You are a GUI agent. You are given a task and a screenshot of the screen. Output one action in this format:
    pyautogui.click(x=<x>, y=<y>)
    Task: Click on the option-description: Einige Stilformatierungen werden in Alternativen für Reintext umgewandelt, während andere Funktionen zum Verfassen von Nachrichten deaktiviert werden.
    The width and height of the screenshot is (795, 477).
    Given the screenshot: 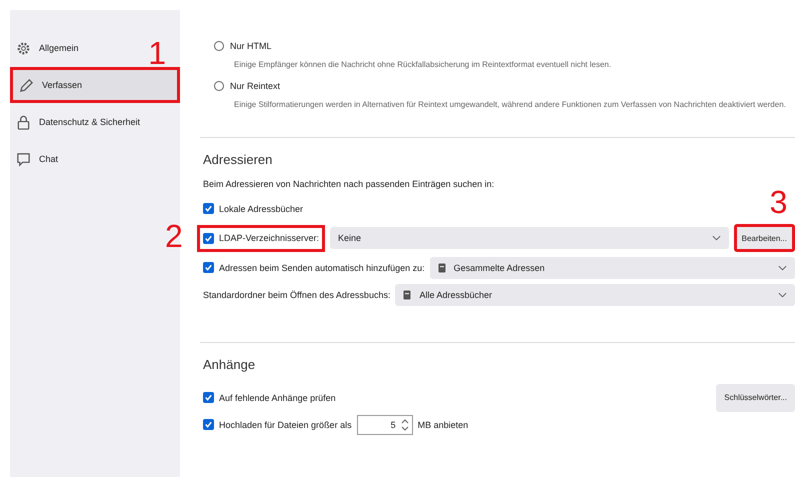 What is the action you would take?
    pyautogui.click(x=510, y=105)
    